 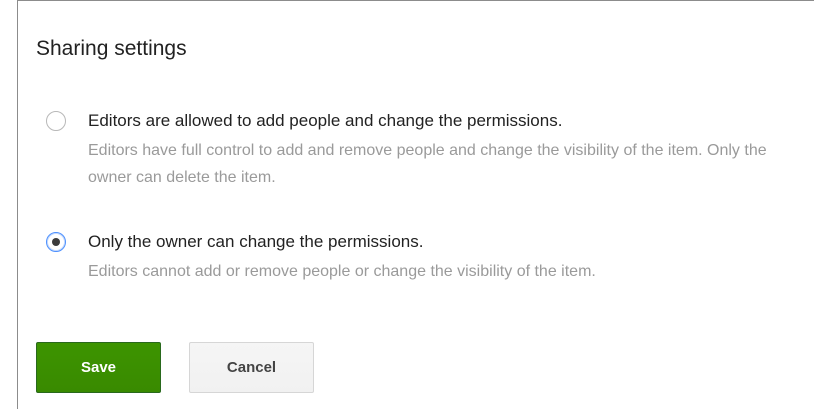 I want to click on radio-selected-dot, so click(x=56, y=242).